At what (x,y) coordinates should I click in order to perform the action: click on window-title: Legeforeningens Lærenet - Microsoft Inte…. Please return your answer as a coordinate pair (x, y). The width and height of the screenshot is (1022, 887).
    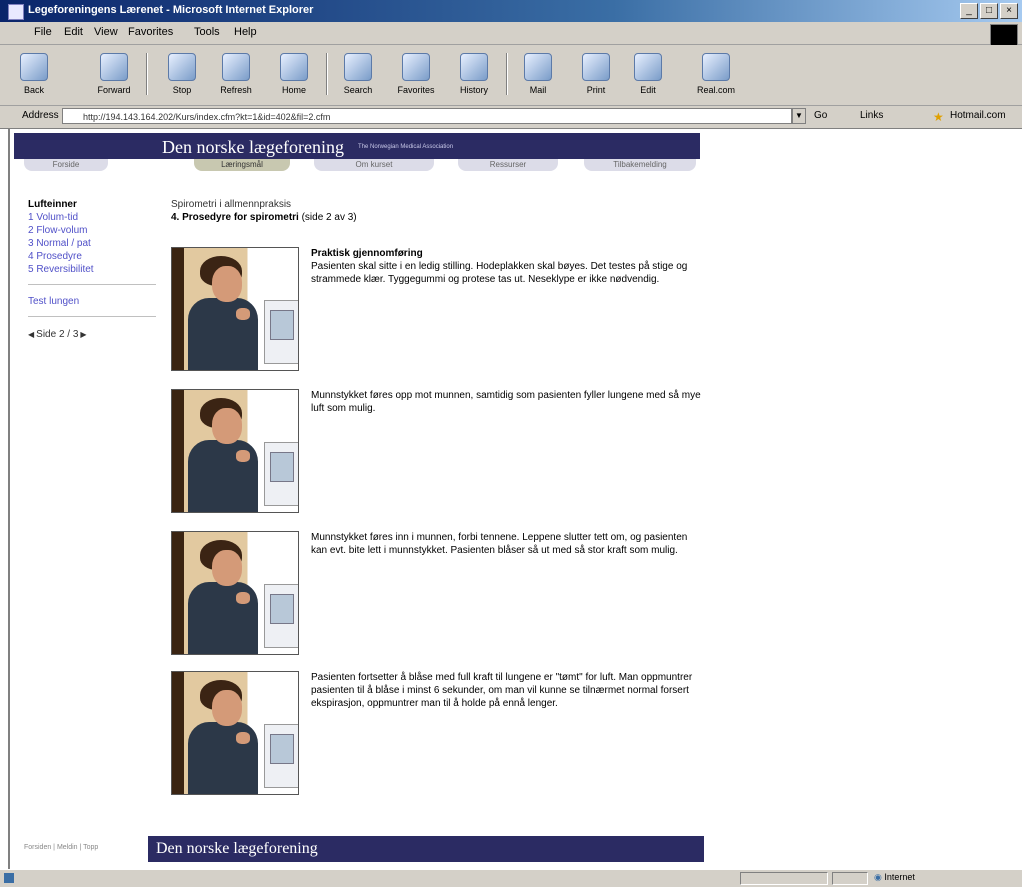
    Looking at the image, I should click on (171, 10).